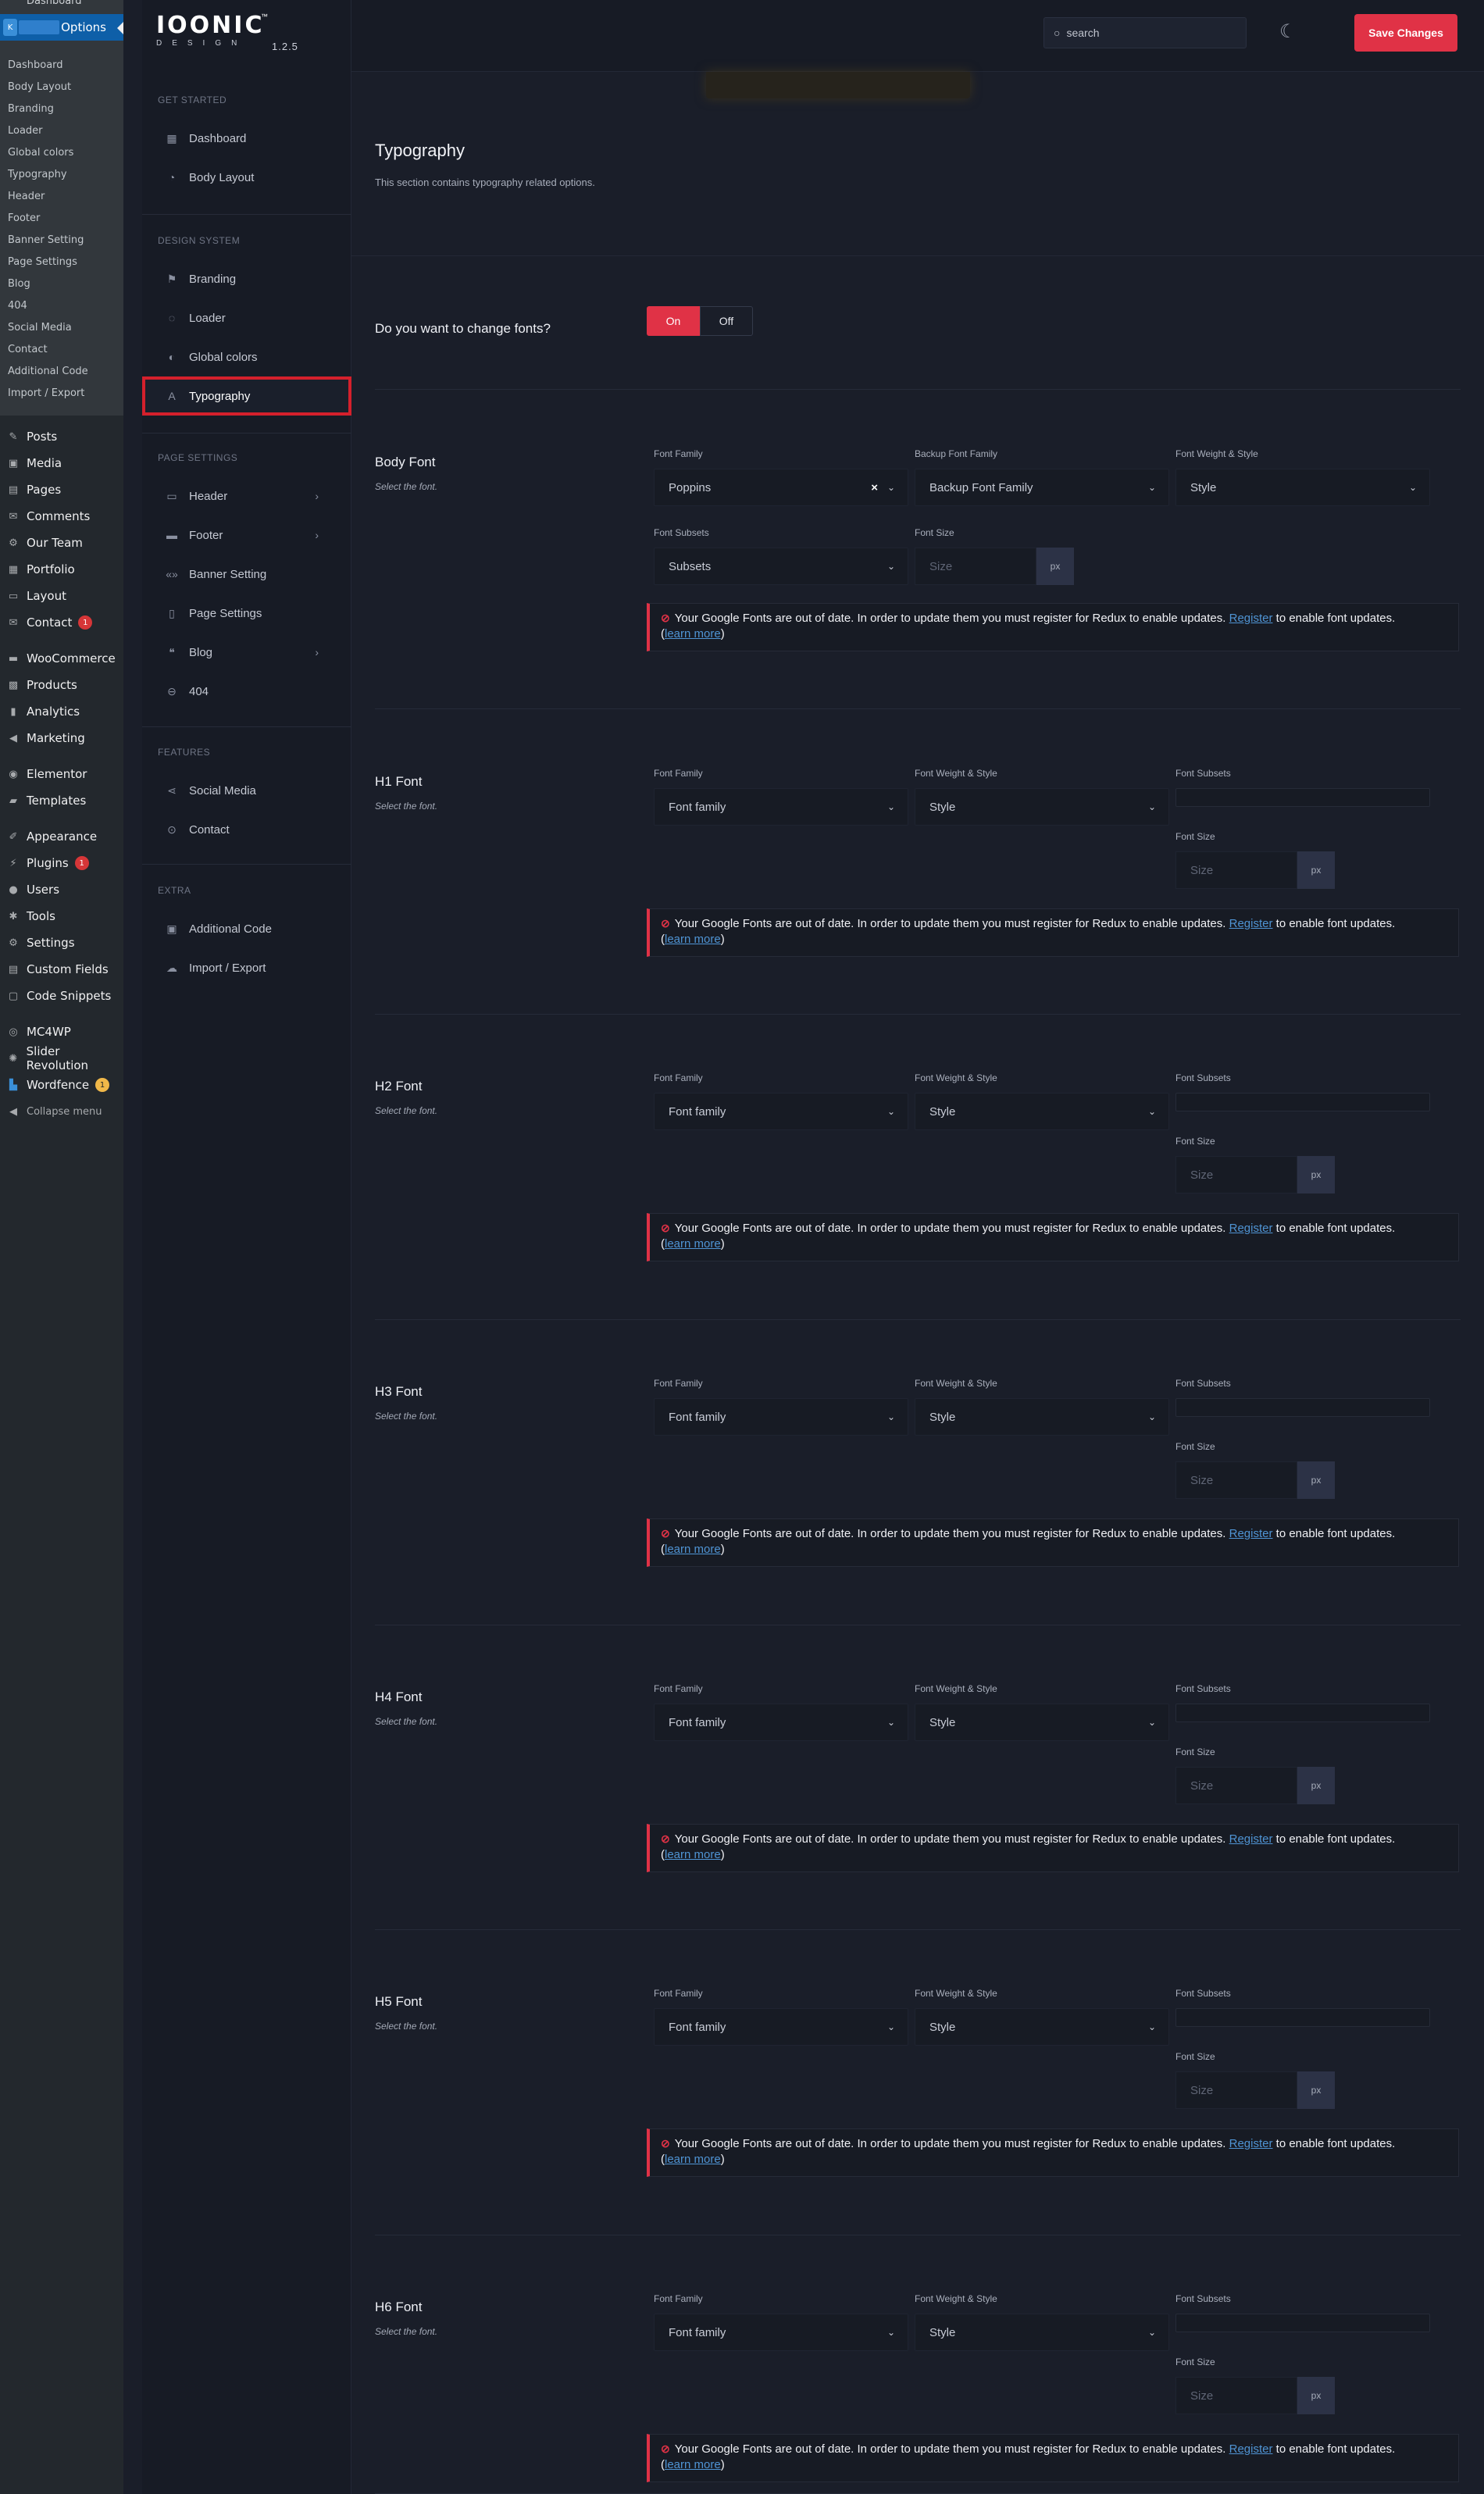 This screenshot has width=1484, height=2494. What do you see at coordinates (246, 535) in the screenshot?
I see `nav-item-footer: ▬ Footer ›` at bounding box center [246, 535].